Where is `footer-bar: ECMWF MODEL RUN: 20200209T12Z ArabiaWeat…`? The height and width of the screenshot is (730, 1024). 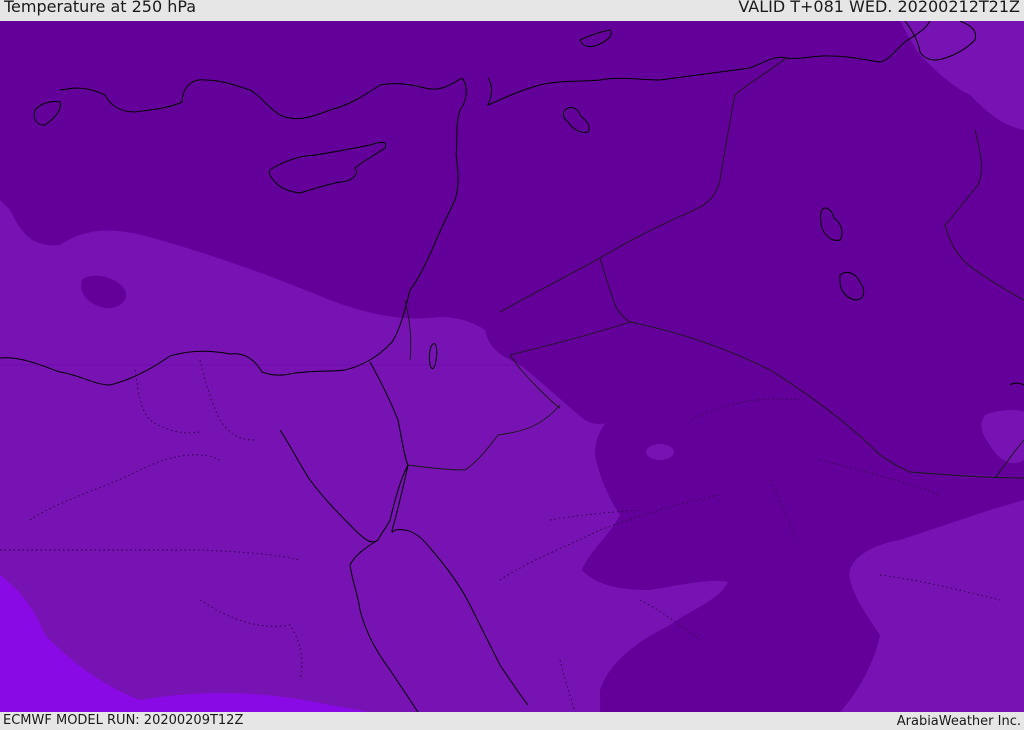
footer-bar: ECMWF MODEL RUN: 20200209T12Z ArabiaWeat… is located at coordinates (512, 720).